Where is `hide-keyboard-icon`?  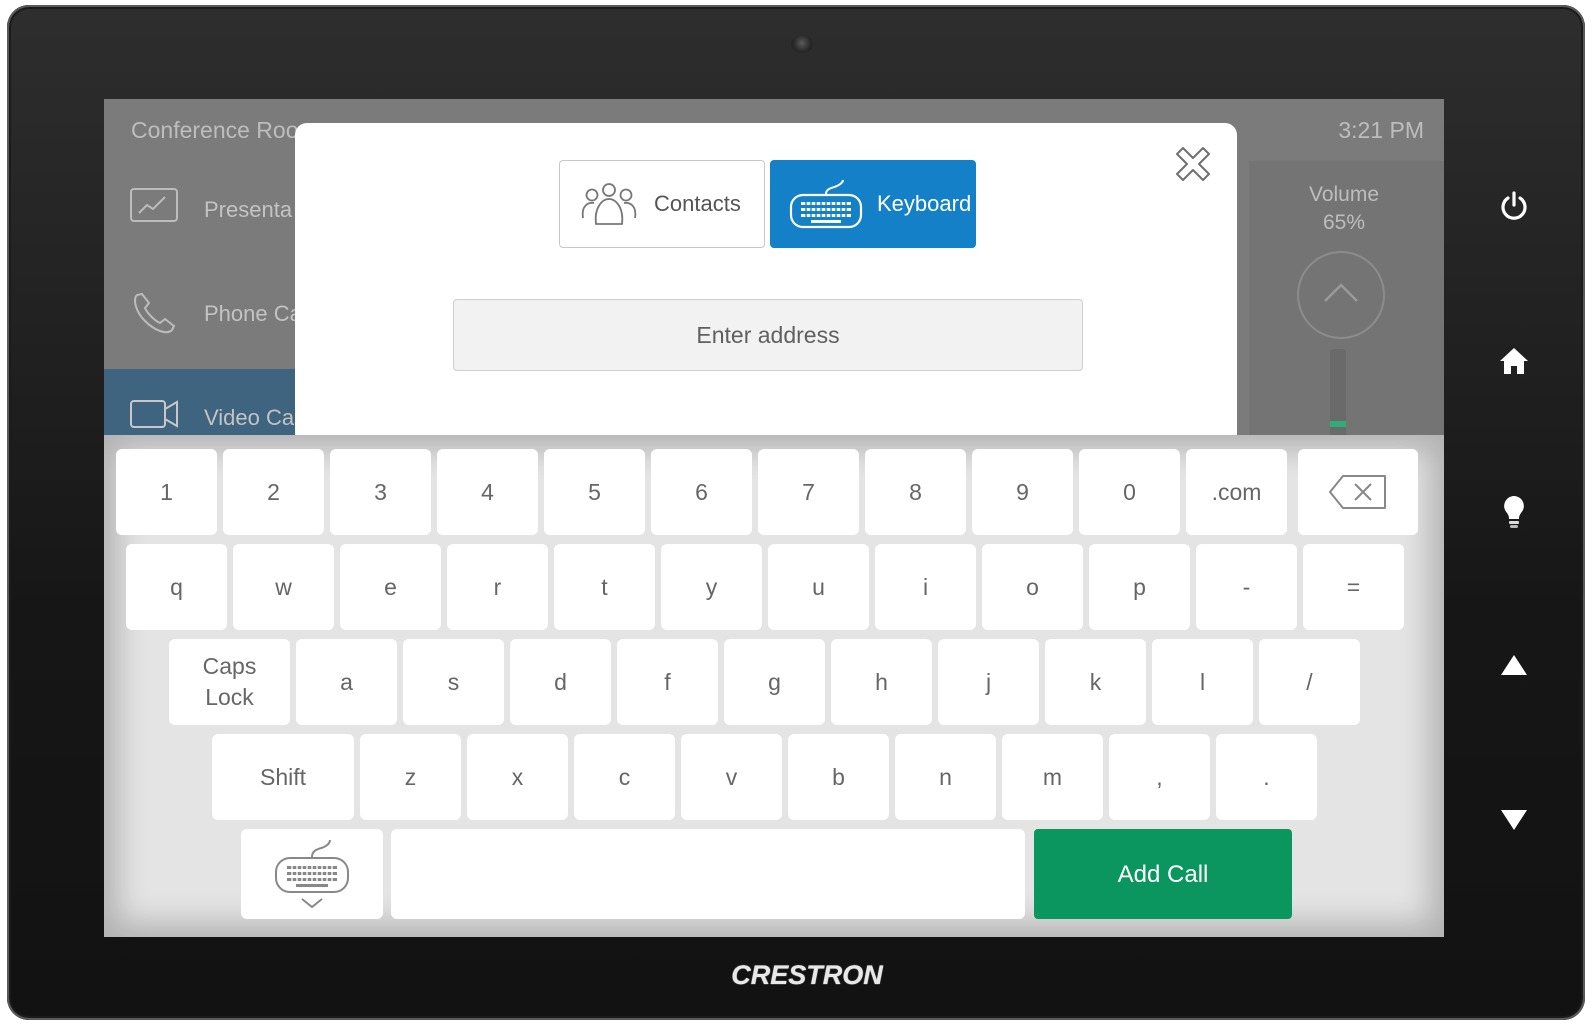
hide-keyboard-icon is located at coordinates (312, 874).